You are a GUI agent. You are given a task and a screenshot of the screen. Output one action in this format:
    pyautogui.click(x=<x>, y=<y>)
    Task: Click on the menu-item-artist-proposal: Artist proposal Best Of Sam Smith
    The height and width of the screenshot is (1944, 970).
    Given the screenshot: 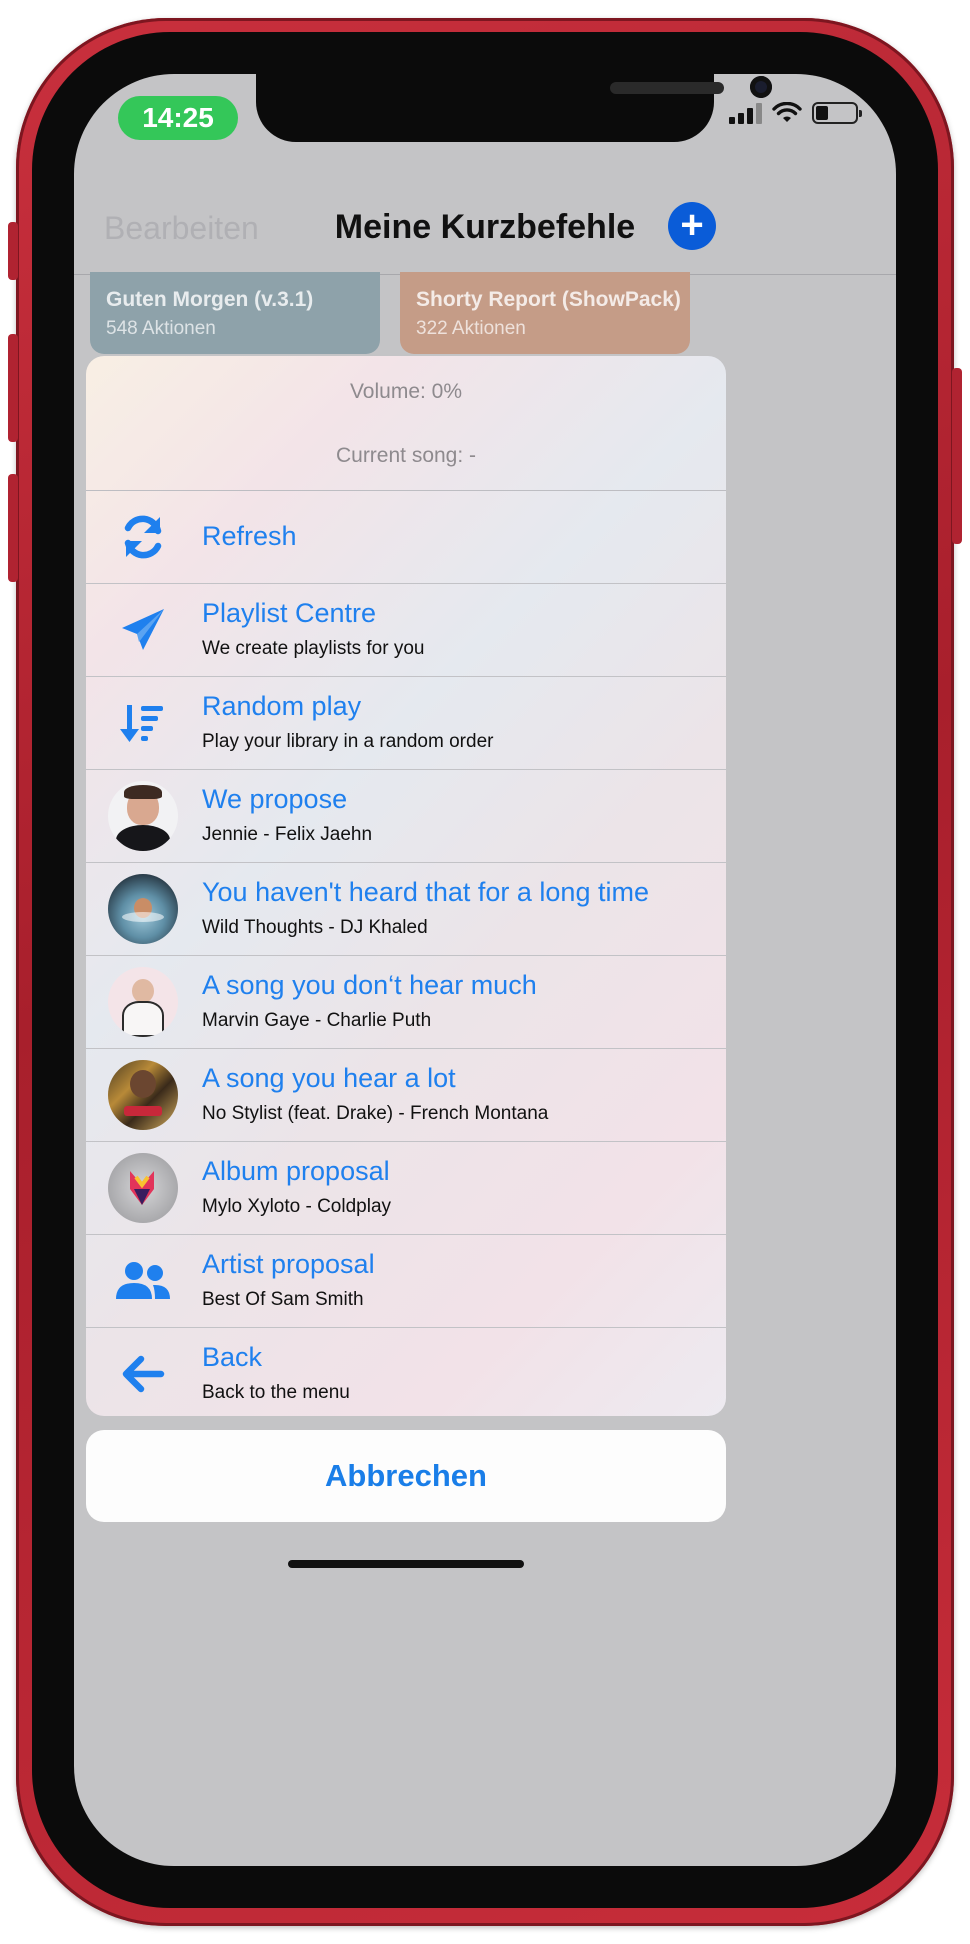 What is the action you would take?
    pyautogui.click(x=406, y=1281)
    